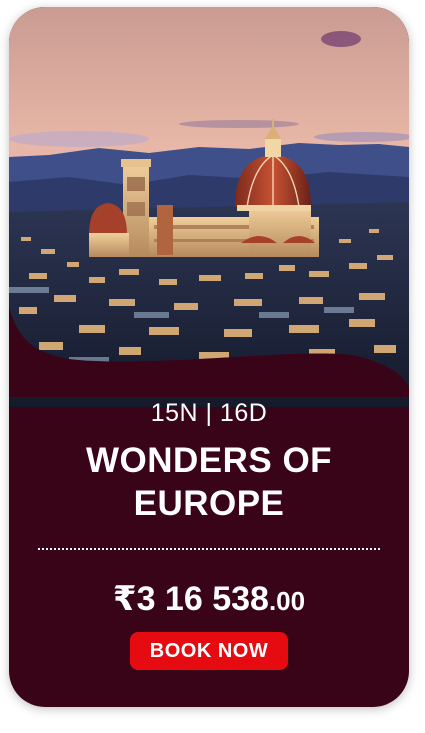  I want to click on rupee-icon: ₹, so click(124, 599).